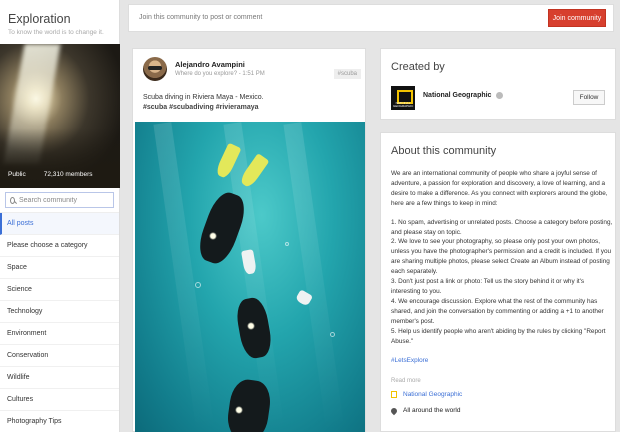  I want to click on category-technology: Technology, so click(59, 312).